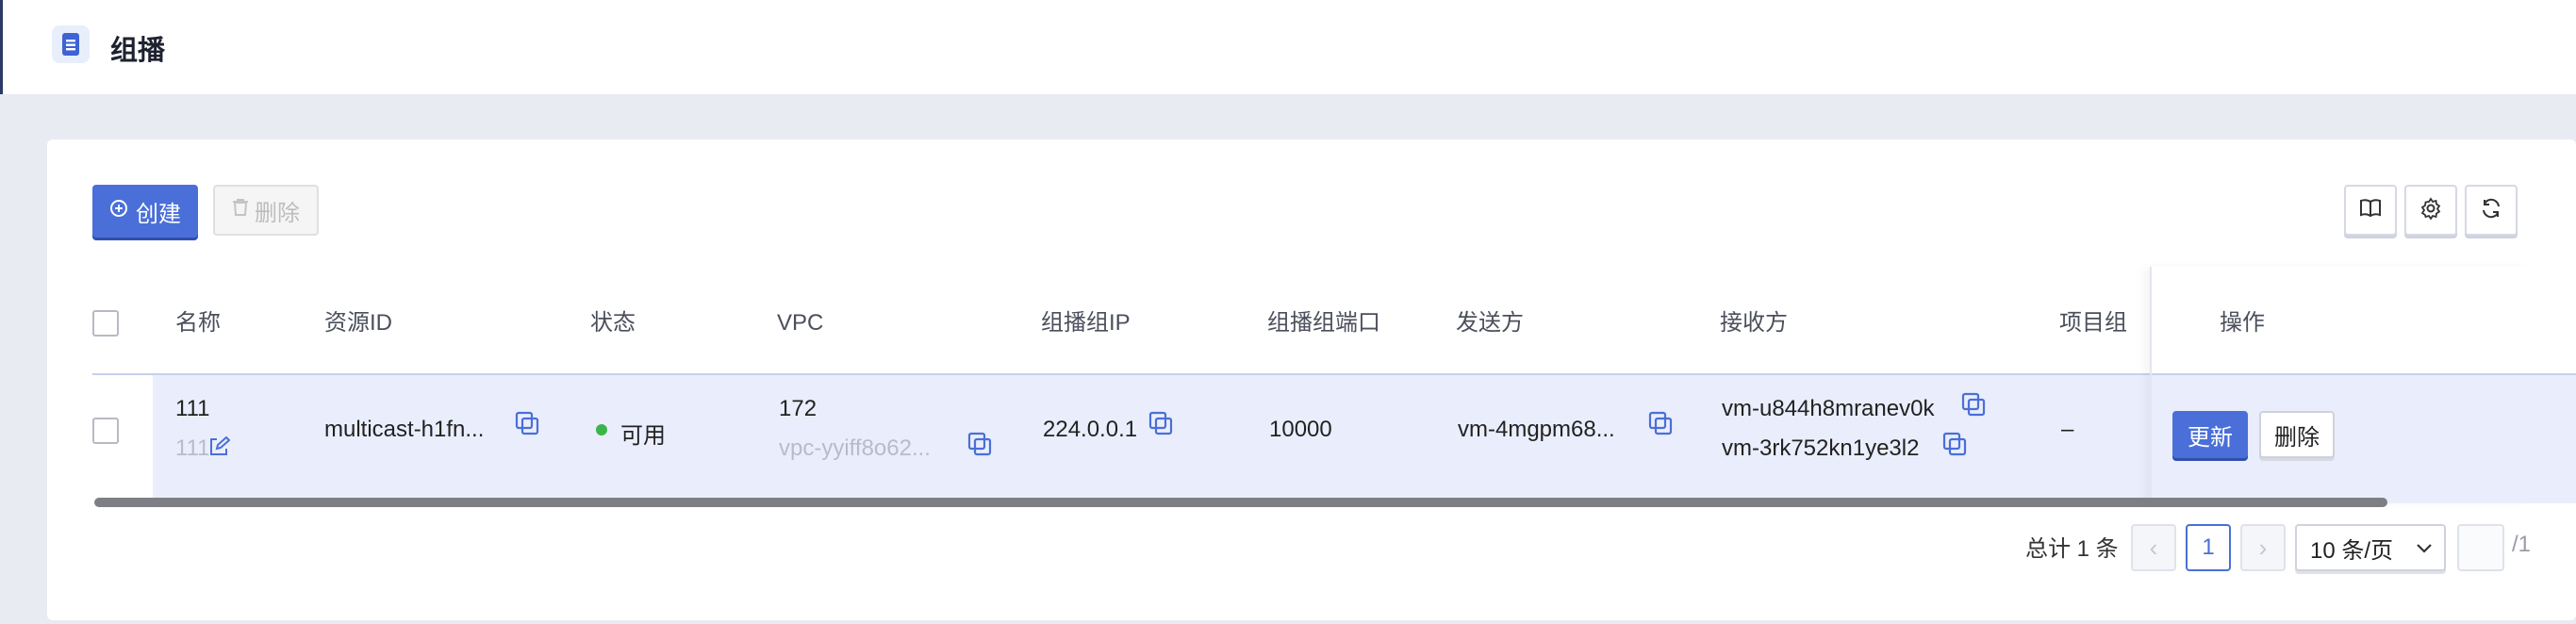 This screenshot has width=2576, height=624. I want to click on page-size-select: 10 条/页, so click(2370, 547).